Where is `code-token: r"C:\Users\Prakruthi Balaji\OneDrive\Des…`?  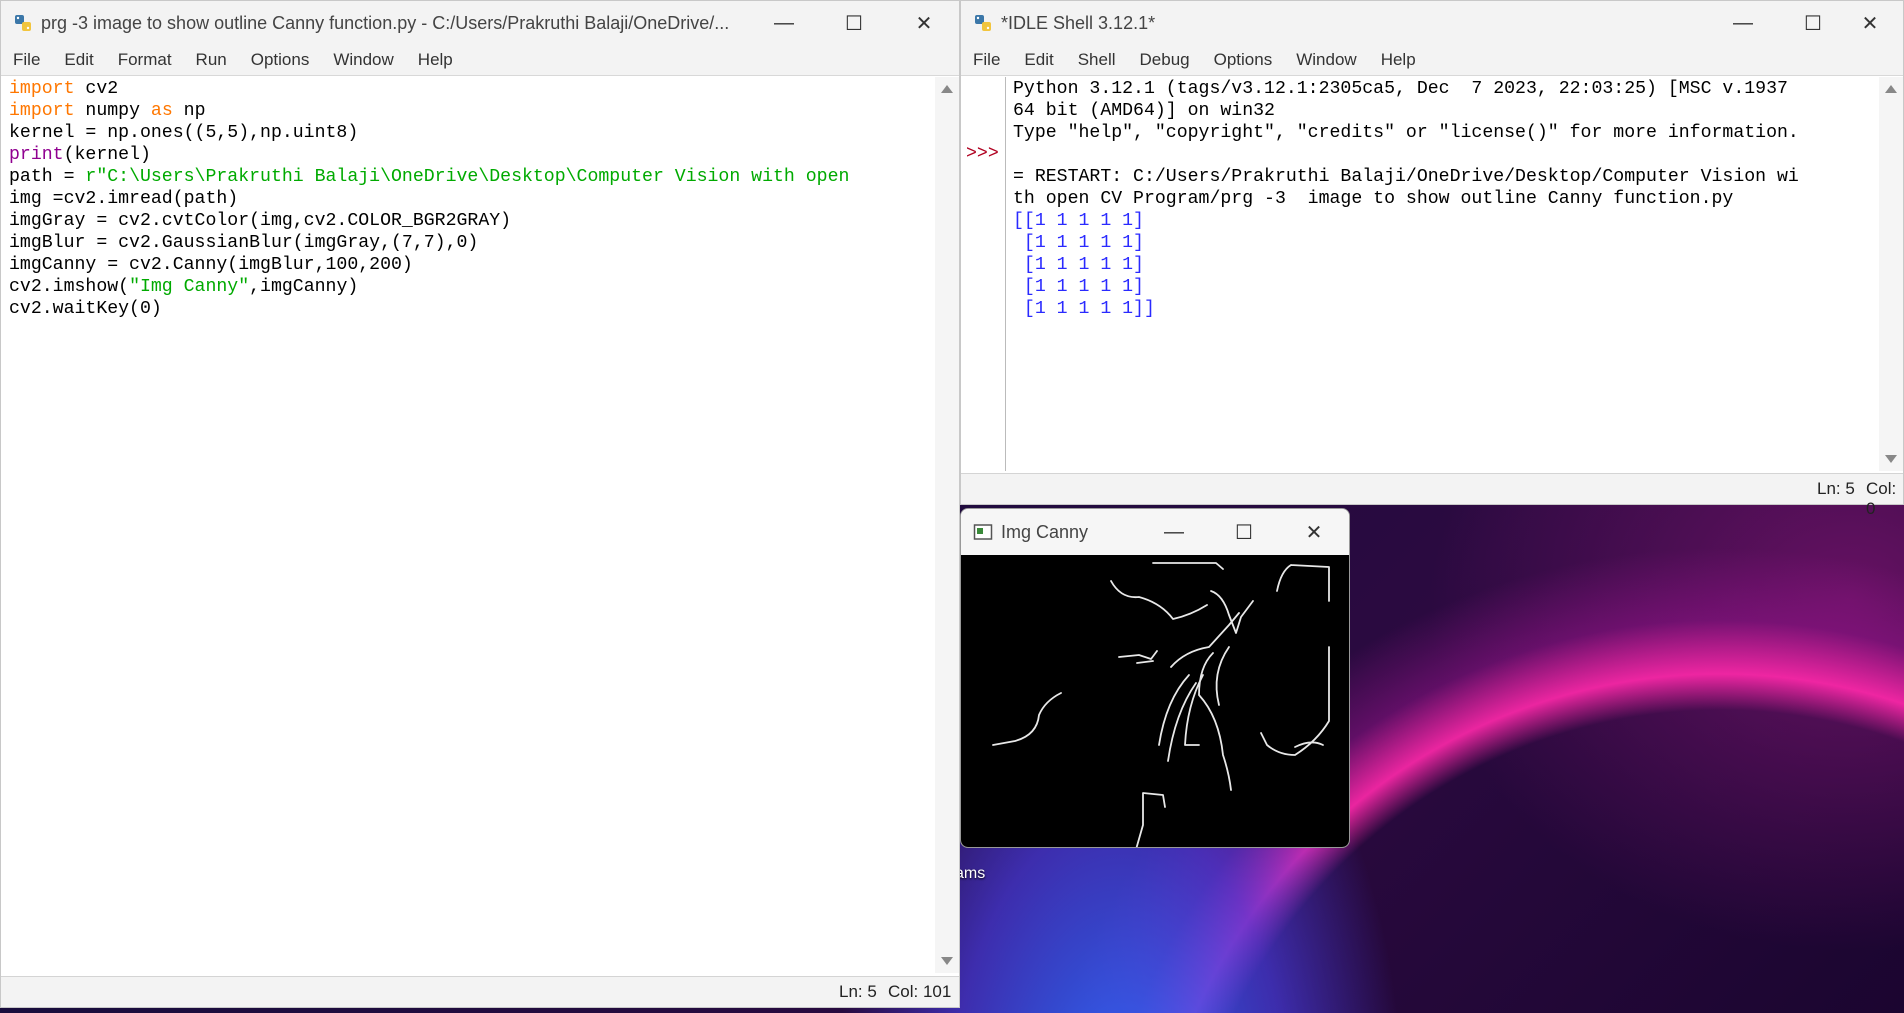 code-token: r"C:\Users\Prakruthi Balaji\OneDrive\Des… is located at coordinates (467, 177).